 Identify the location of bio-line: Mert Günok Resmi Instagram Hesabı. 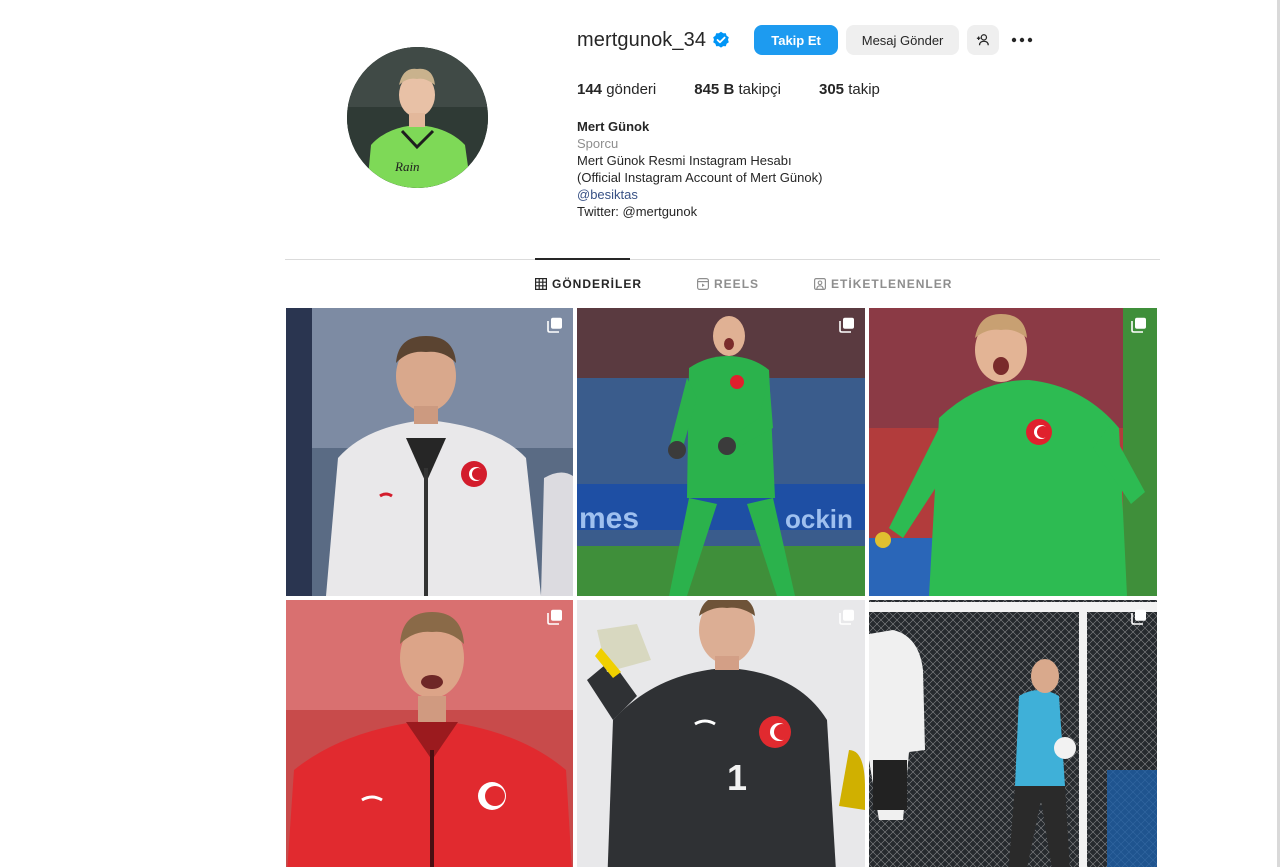
(684, 160).